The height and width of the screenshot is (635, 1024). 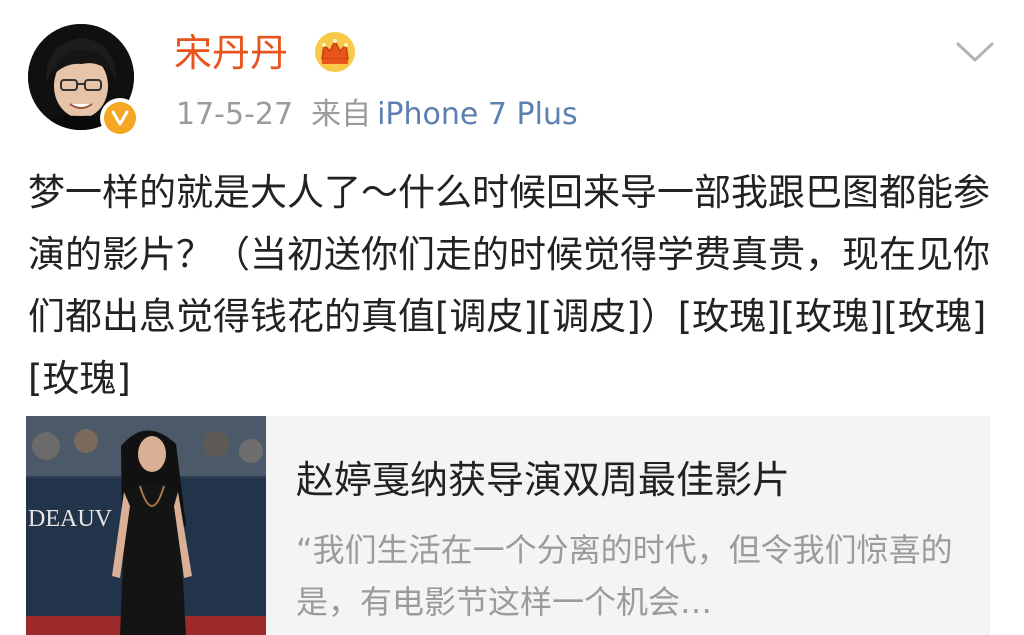 I want to click on post-meta: 17-5-27 来自 iPhone 7 Plus, so click(x=377, y=115).